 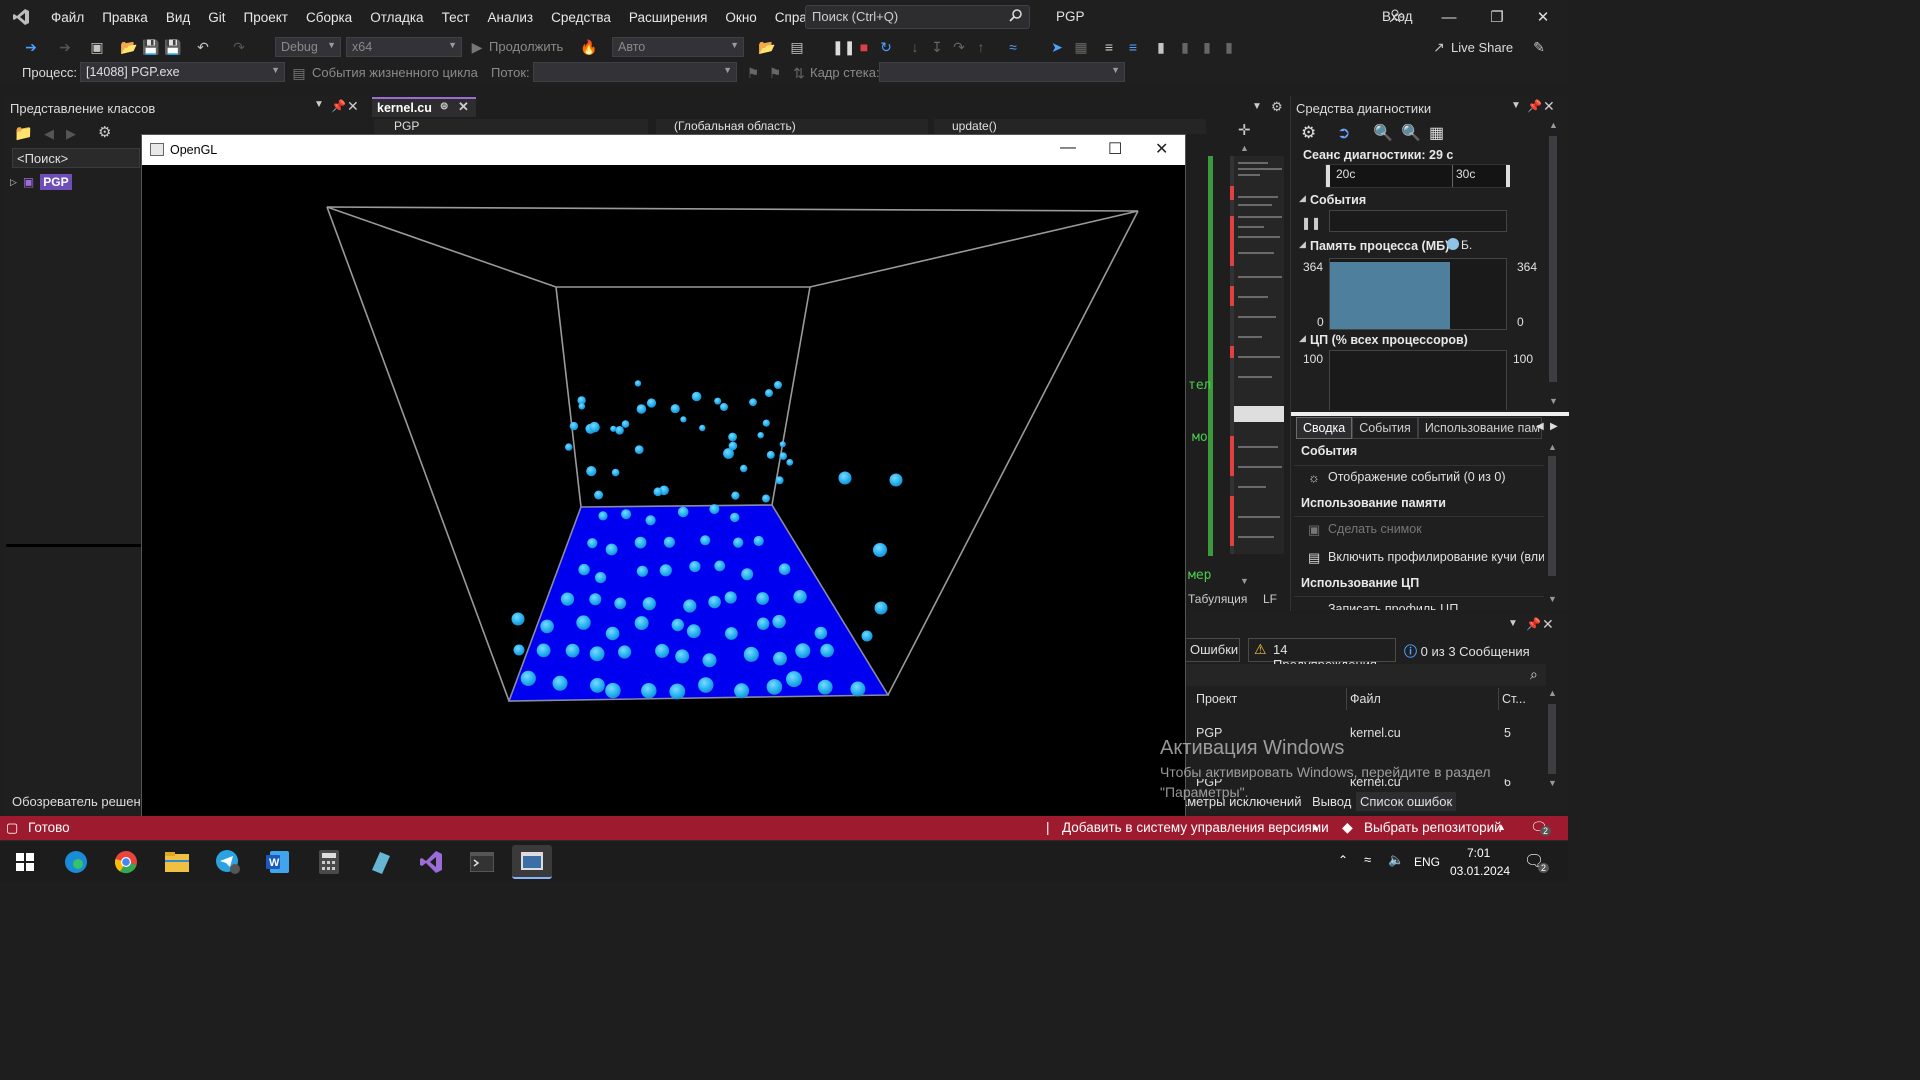 What do you see at coordinates (917, 17) in the screenshot?
I see `search-input: Поиск (Ctrl+Q)` at bounding box center [917, 17].